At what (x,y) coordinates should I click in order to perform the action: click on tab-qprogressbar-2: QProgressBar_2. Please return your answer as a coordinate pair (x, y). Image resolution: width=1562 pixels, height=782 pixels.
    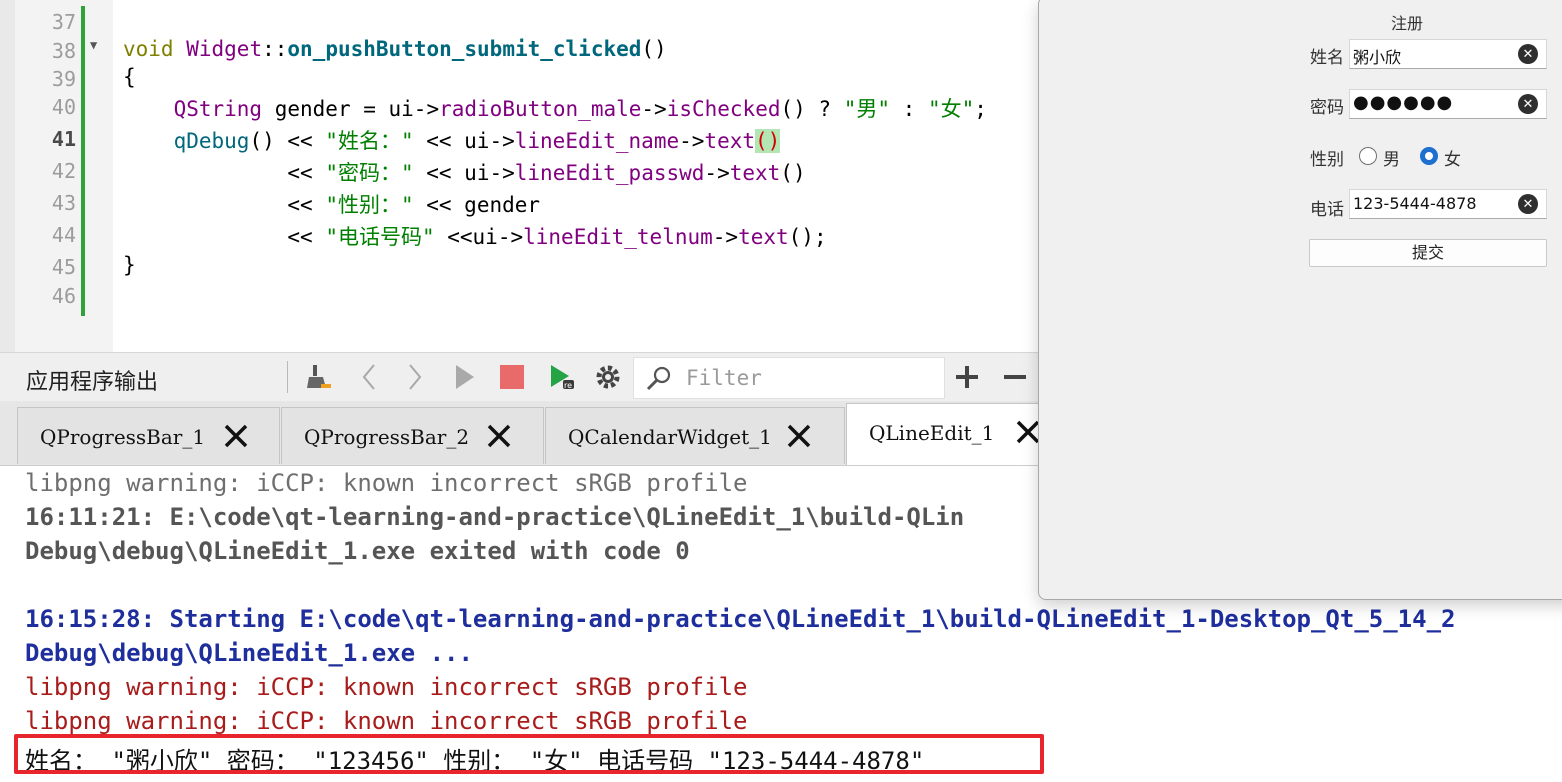
    Looking at the image, I should click on (412, 435).